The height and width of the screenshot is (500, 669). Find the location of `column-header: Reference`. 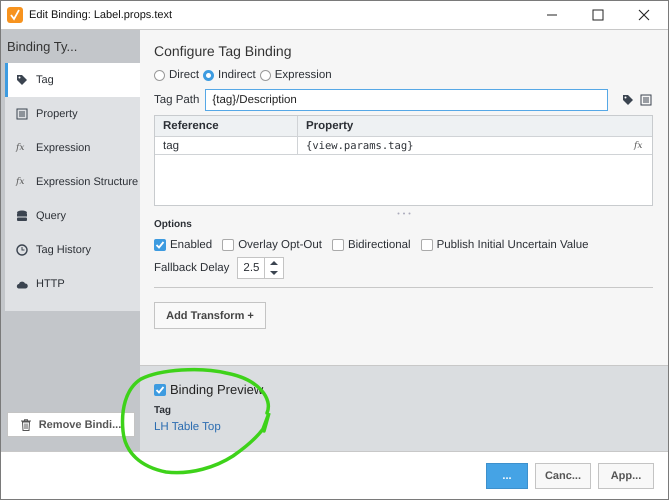

column-header: Reference is located at coordinates (226, 126).